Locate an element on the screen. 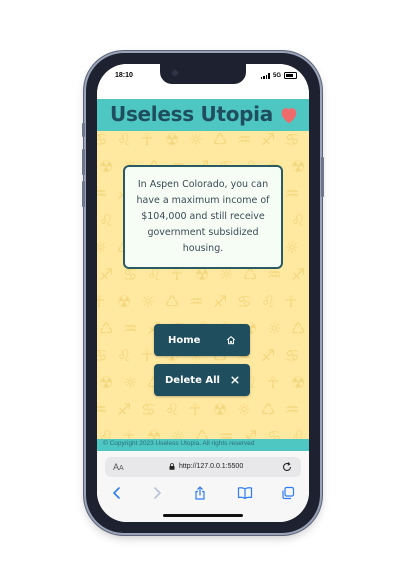 The height and width of the screenshot is (573, 416). tabs-icon is located at coordinates (288, 495).